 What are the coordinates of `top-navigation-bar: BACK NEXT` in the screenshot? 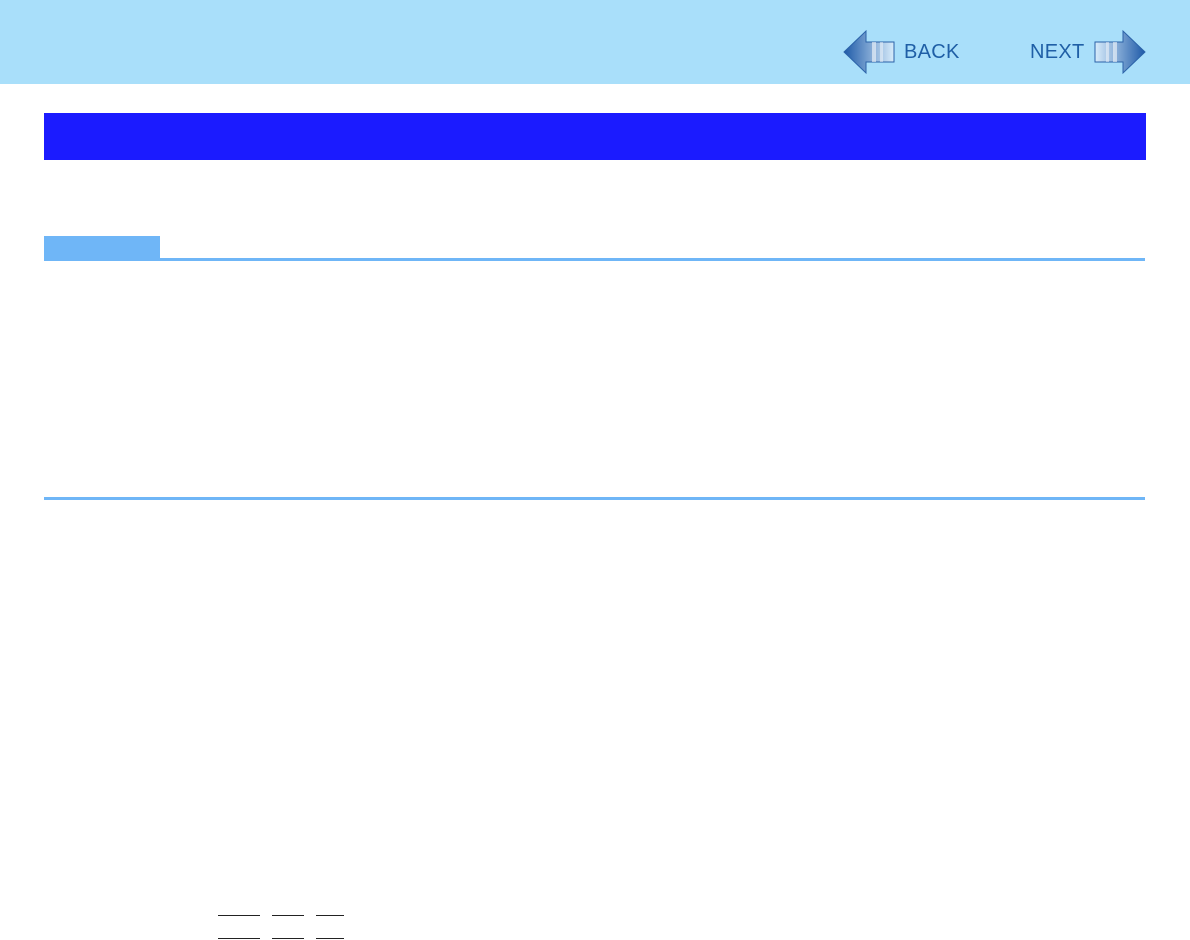 It's located at (595, 42).